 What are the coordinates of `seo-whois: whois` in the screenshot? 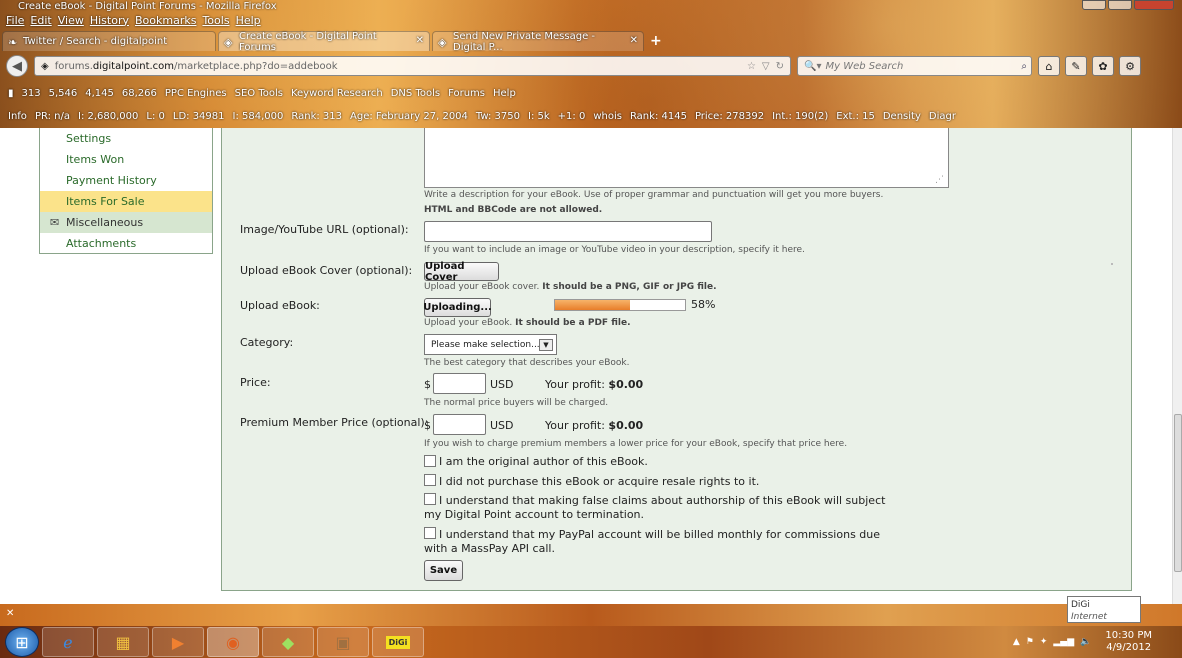 It's located at (607, 116).